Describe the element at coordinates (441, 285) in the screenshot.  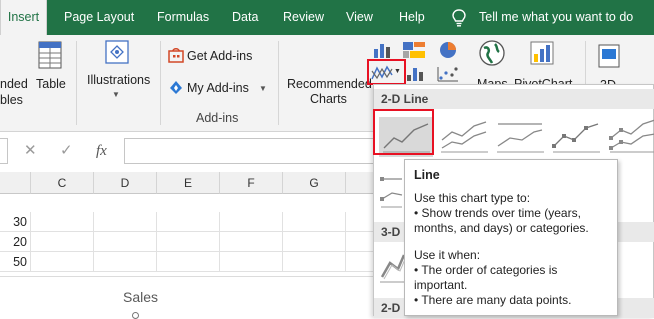
I see `tooltip-text: important.` at that location.